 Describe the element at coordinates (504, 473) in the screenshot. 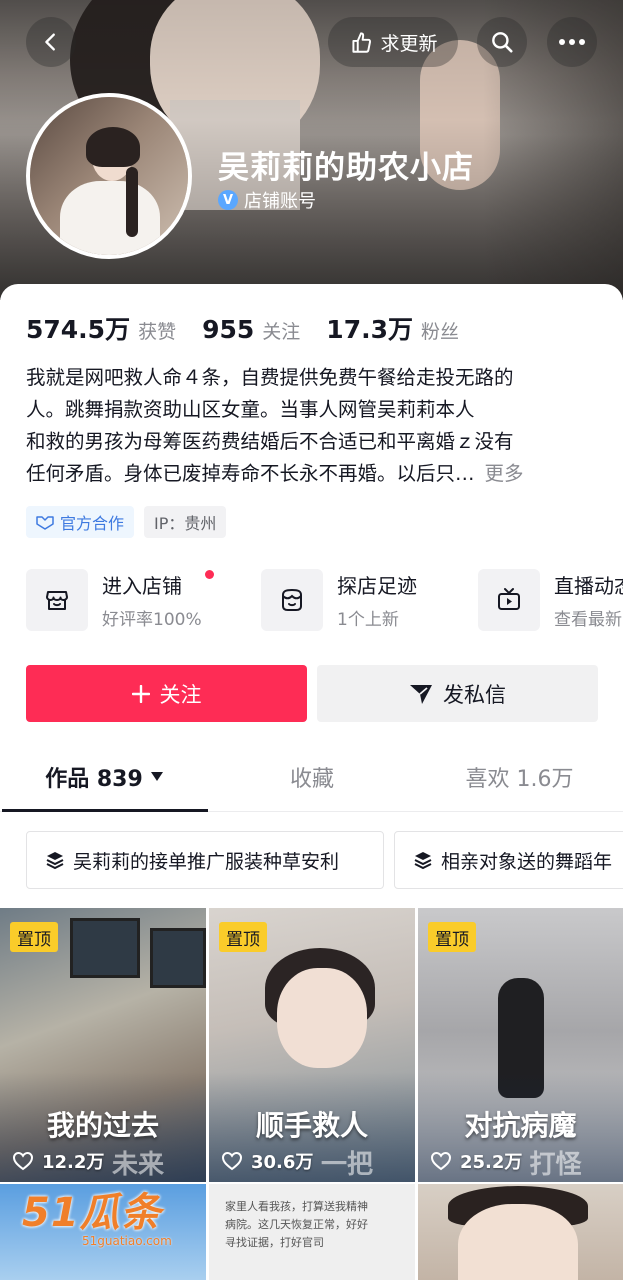

I see `bio-more-link: 更多` at that location.